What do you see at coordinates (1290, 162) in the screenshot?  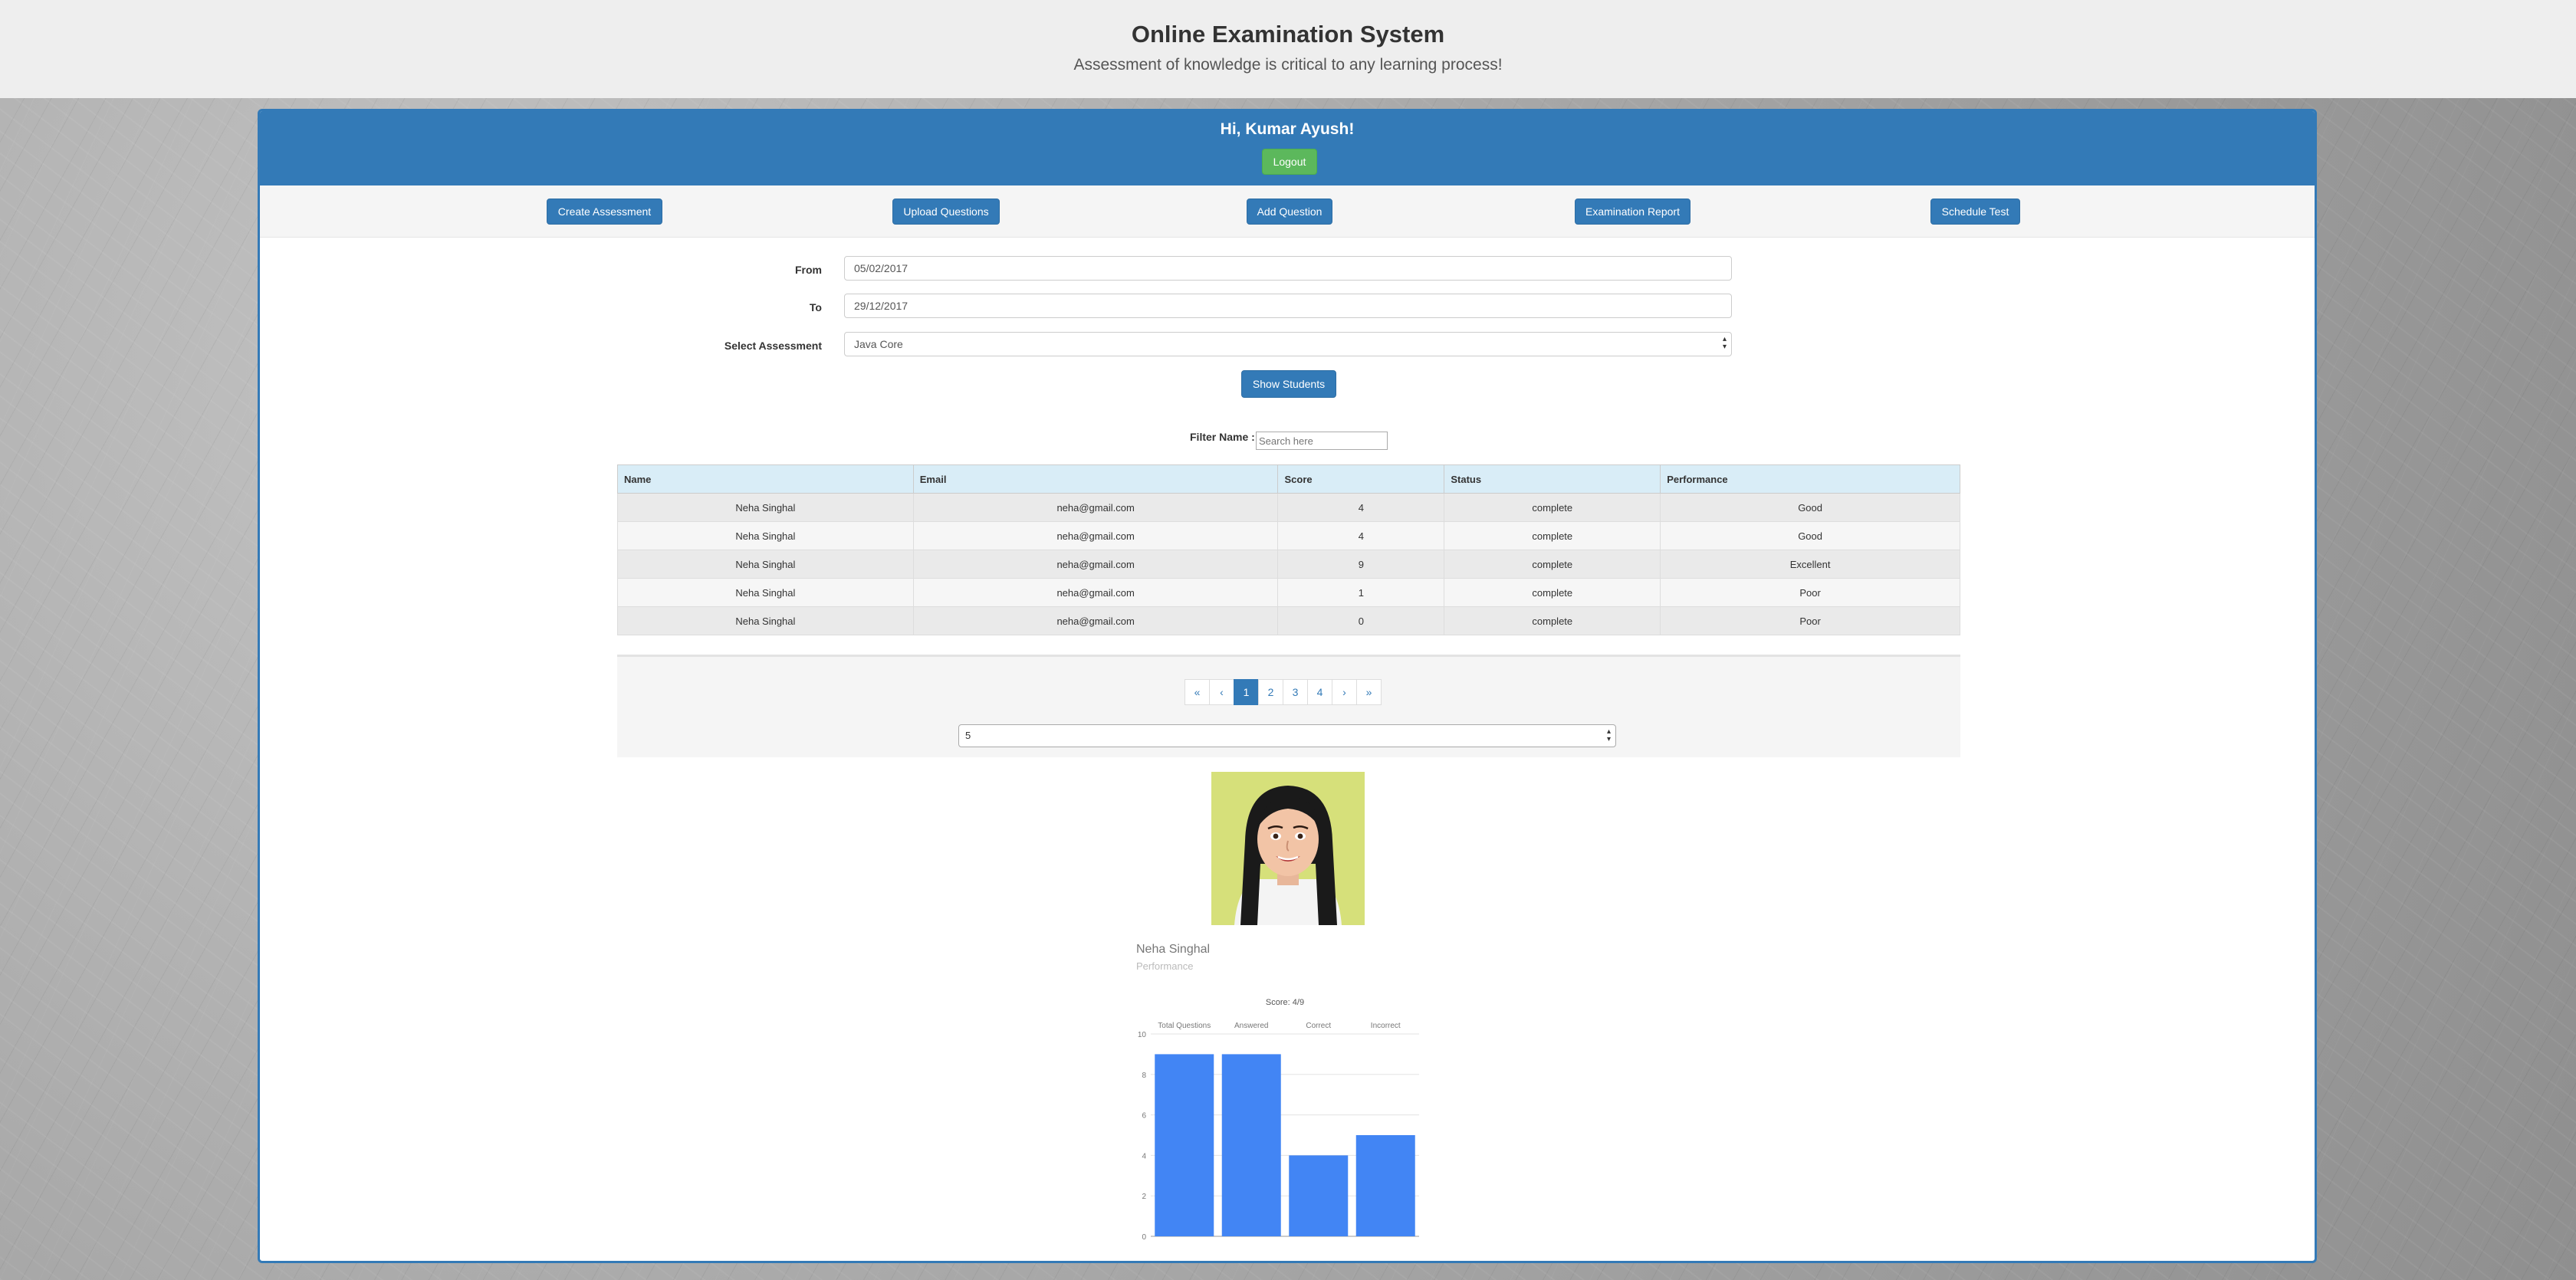 I see `logout-button: Logout` at bounding box center [1290, 162].